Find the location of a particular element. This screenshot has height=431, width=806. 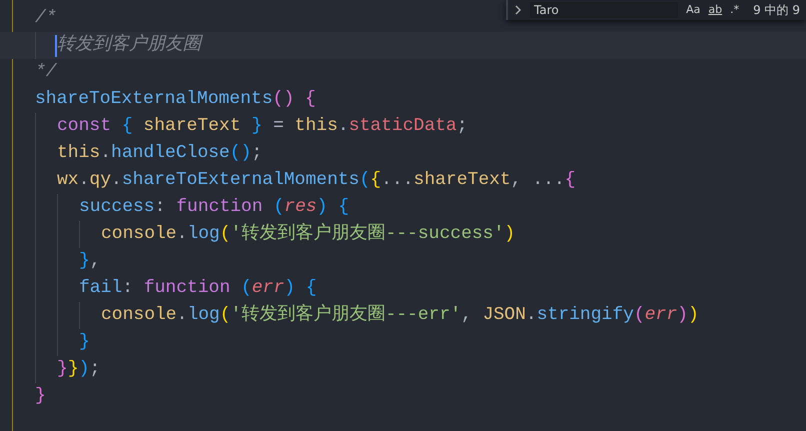

match-count: 9 中的 9 is located at coordinates (776, 10).